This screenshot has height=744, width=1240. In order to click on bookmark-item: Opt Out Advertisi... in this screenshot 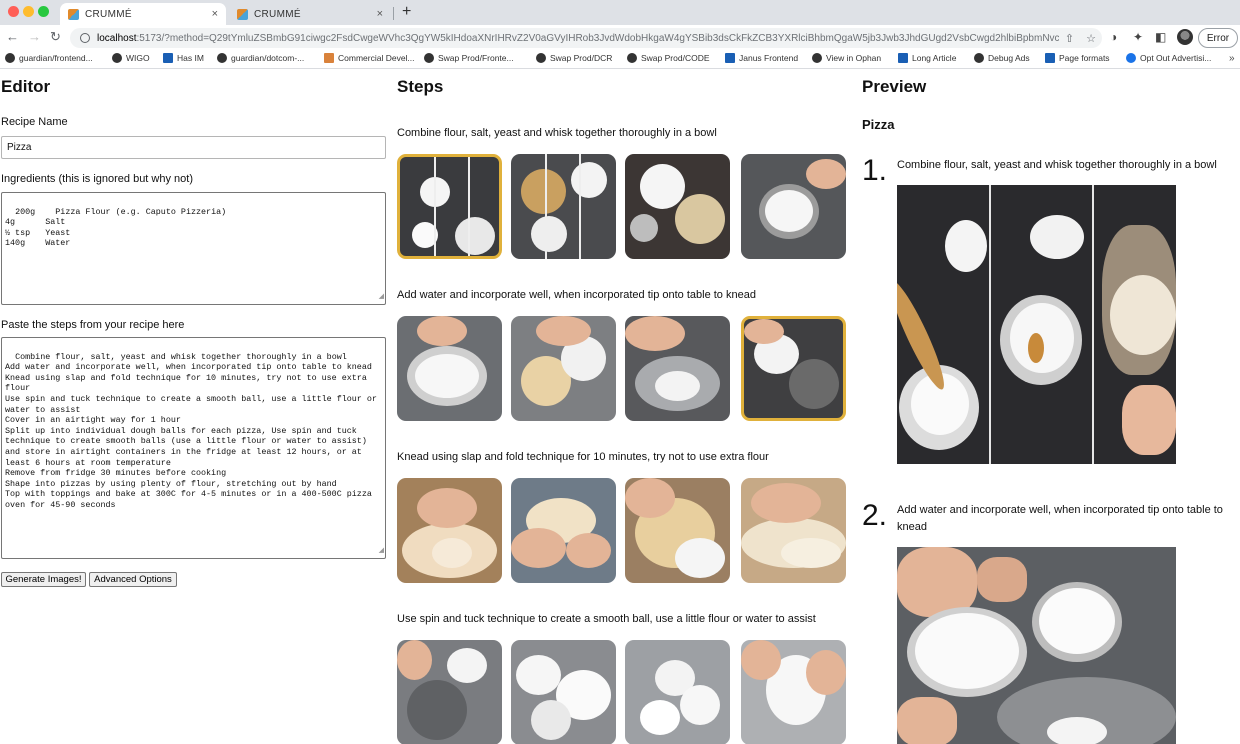, I will do `click(1168, 58)`.